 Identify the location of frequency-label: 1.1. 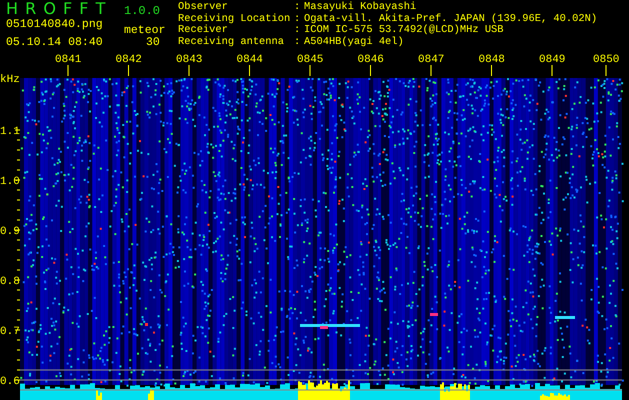
(10, 132).